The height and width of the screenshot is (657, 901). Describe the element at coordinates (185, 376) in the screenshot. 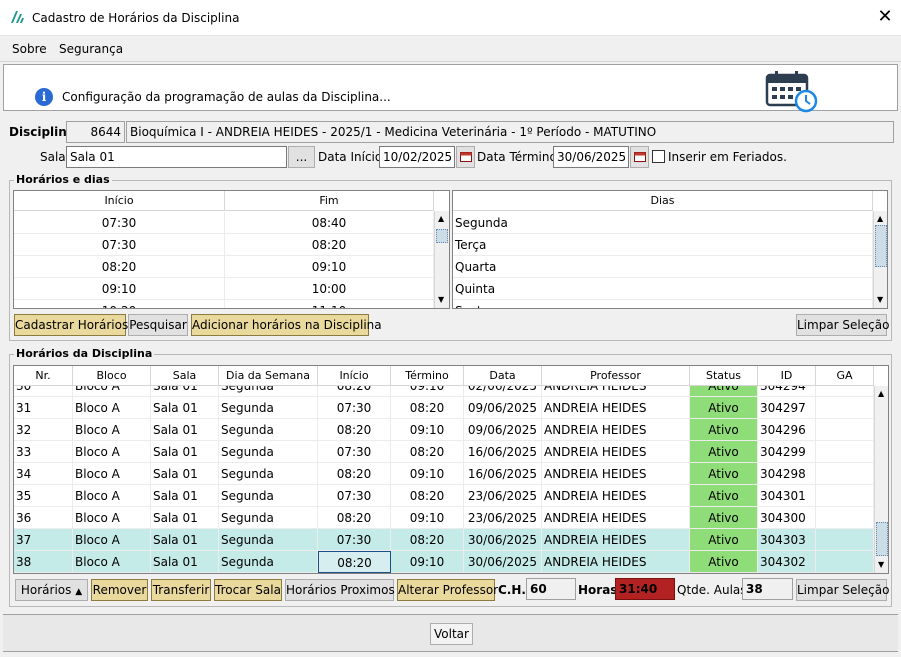

I see `header-sala: Sala` at that location.